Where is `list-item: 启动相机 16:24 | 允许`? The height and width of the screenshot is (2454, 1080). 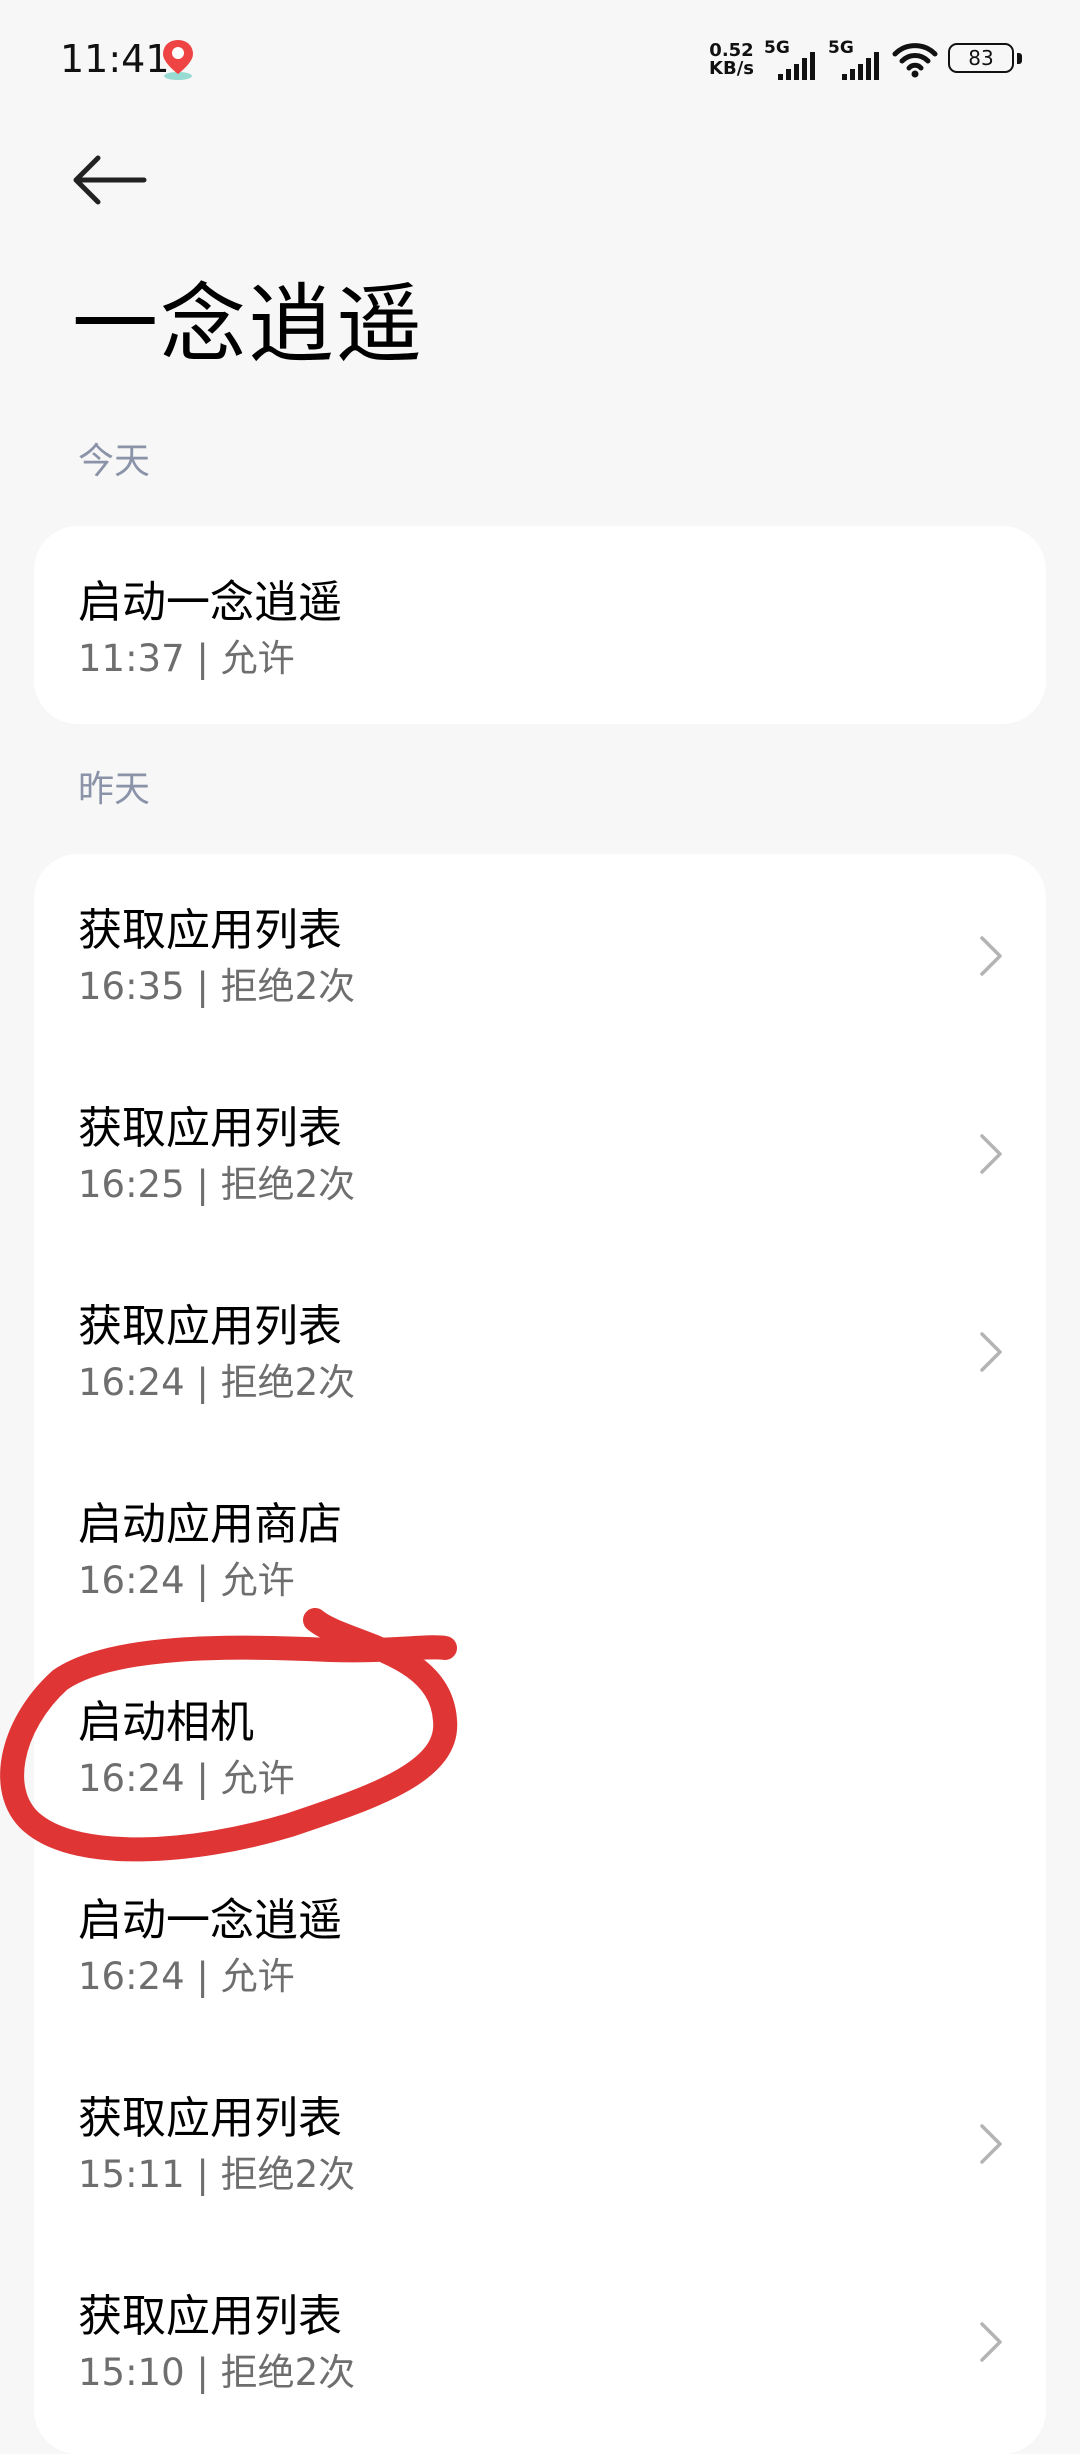 list-item: 启动相机 16:24 | 允许 is located at coordinates (540, 1745).